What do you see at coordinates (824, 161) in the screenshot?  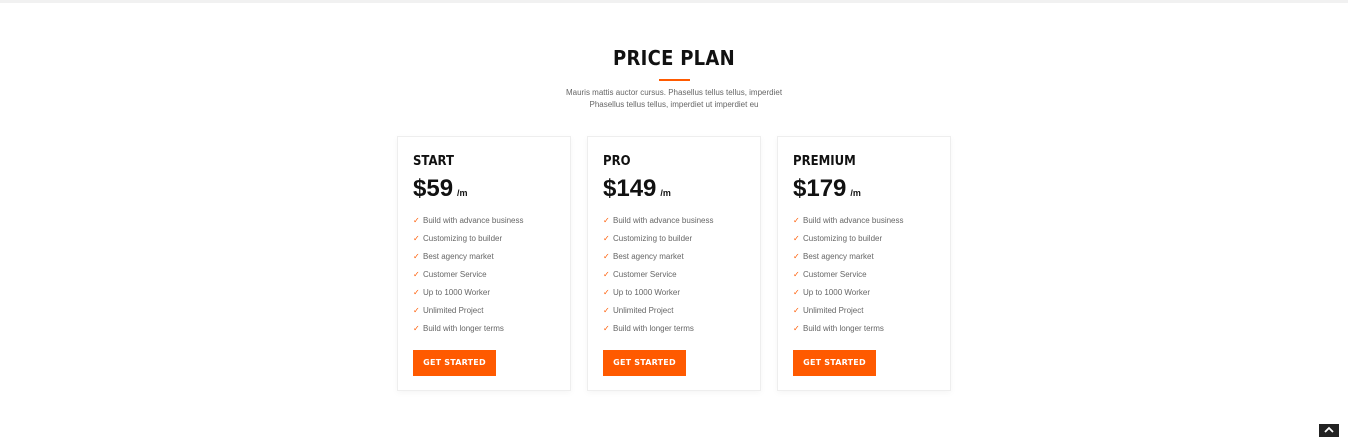 I see `plan-name: PREMIUM` at bounding box center [824, 161].